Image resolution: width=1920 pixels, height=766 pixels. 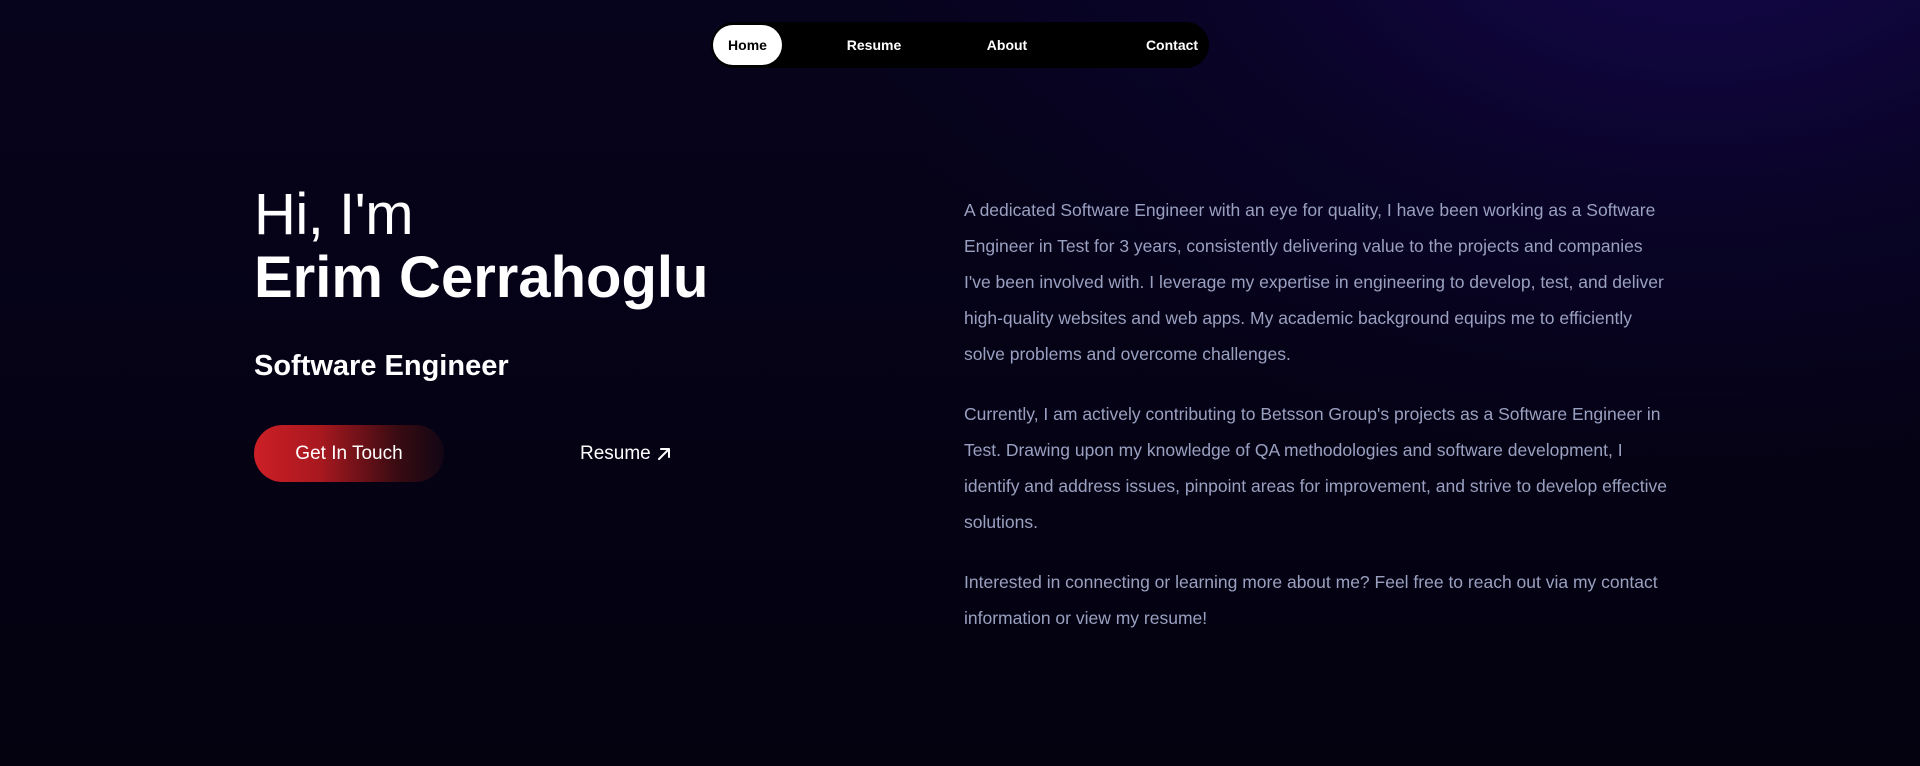 What do you see at coordinates (481, 277) in the screenshot?
I see `hero-name: Erim Cerrahoglu` at bounding box center [481, 277].